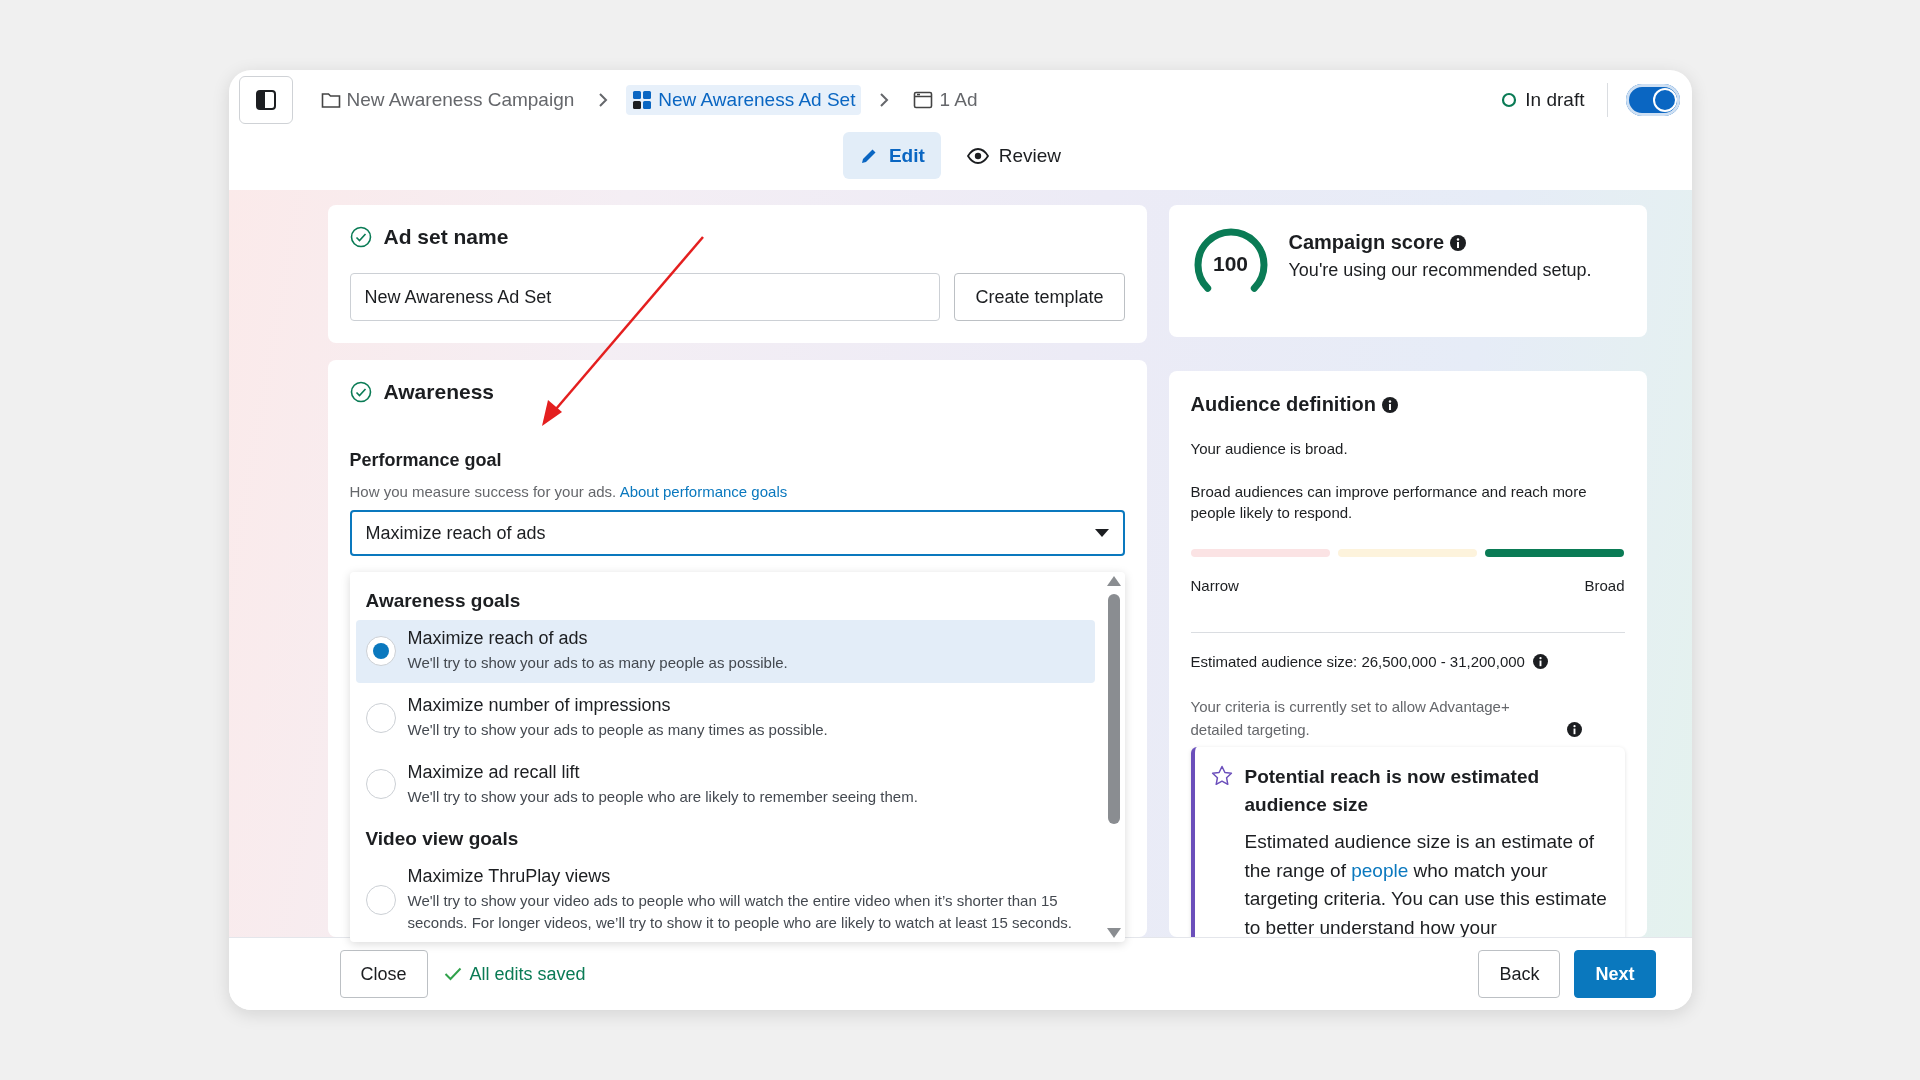  What do you see at coordinates (1519, 974) in the screenshot?
I see `back-button: Back` at bounding box center [1519, 974].